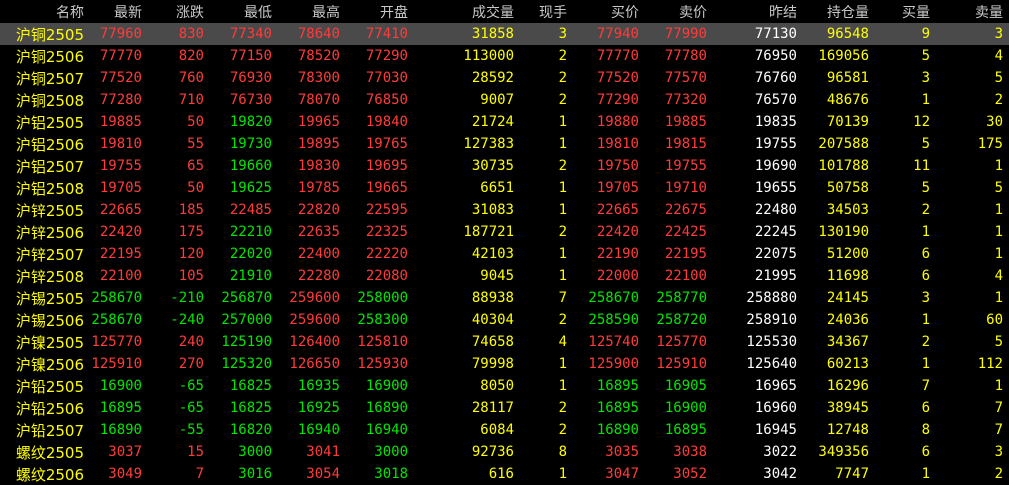  Describe the element at coordinates (382, 342) in the screenshot. I see `cell-open: 125810` at that location.